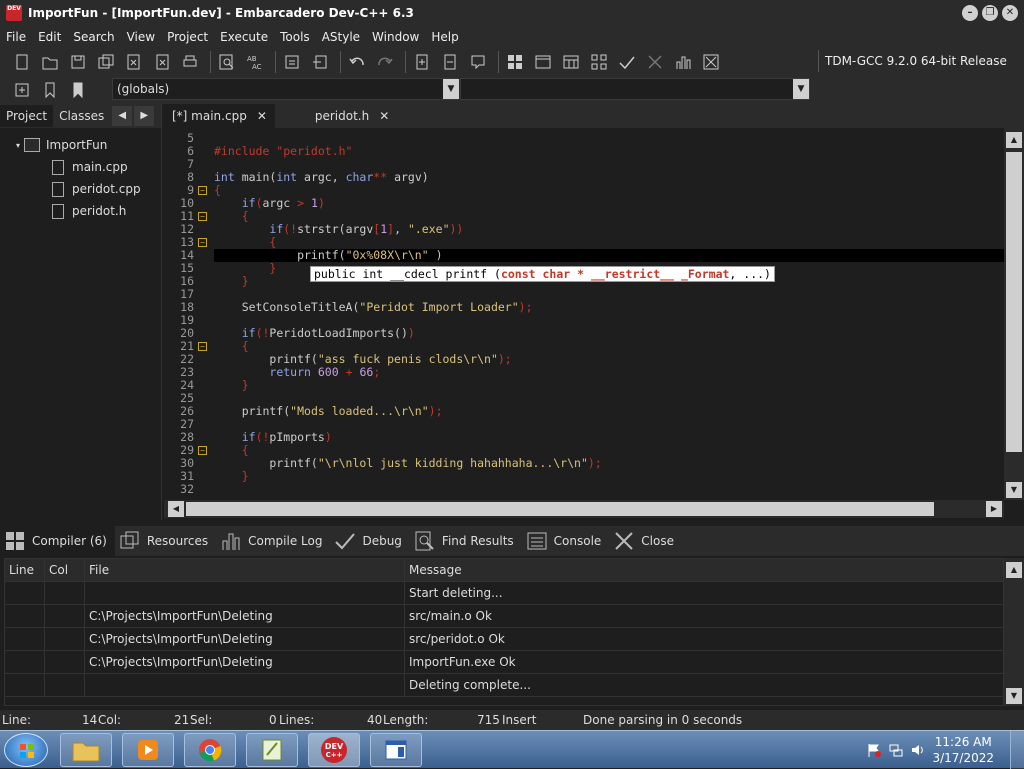  I want to click on undo-icon, so click(357, 62).